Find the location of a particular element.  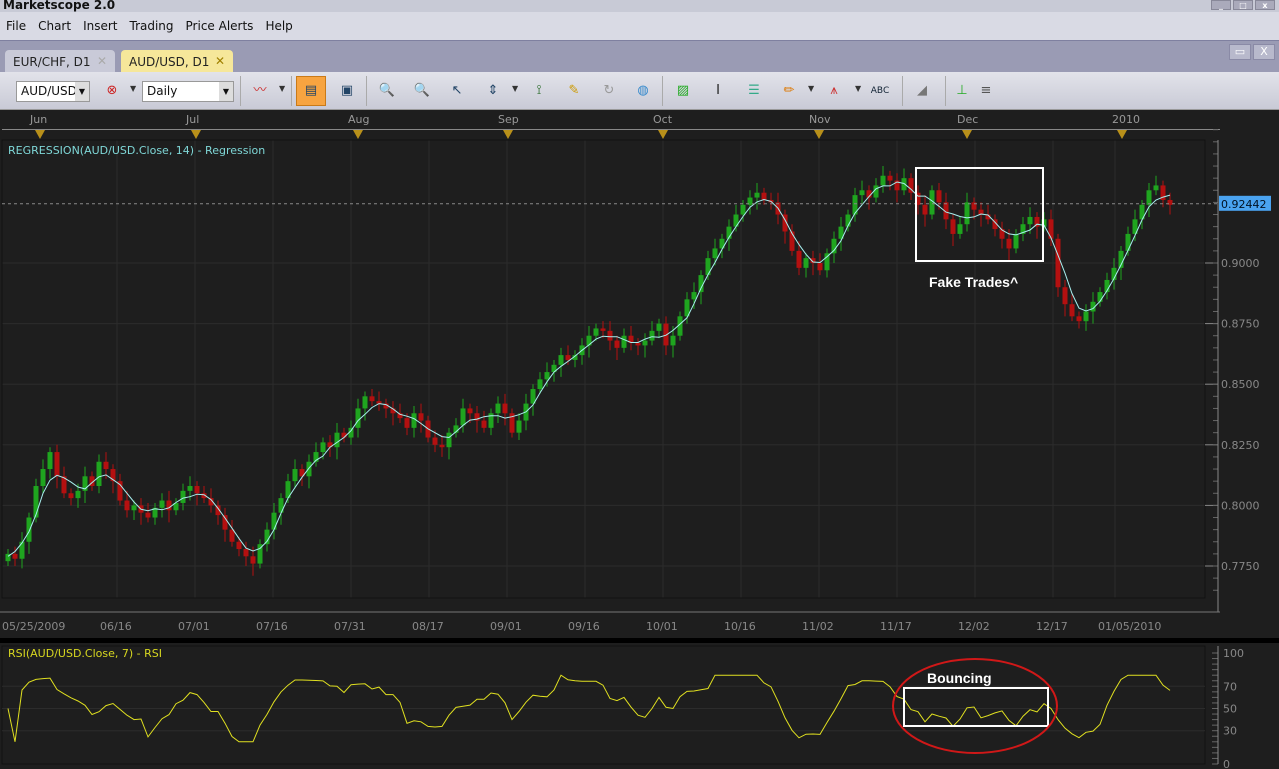

price-tick-label: 0.8000 is located at coordinates (1240, 505).